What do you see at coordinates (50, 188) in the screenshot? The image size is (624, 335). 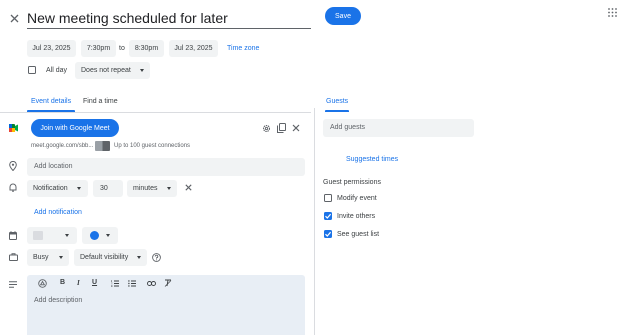 I see `notification-type-text: Notification` at bounding box center [50, 188].